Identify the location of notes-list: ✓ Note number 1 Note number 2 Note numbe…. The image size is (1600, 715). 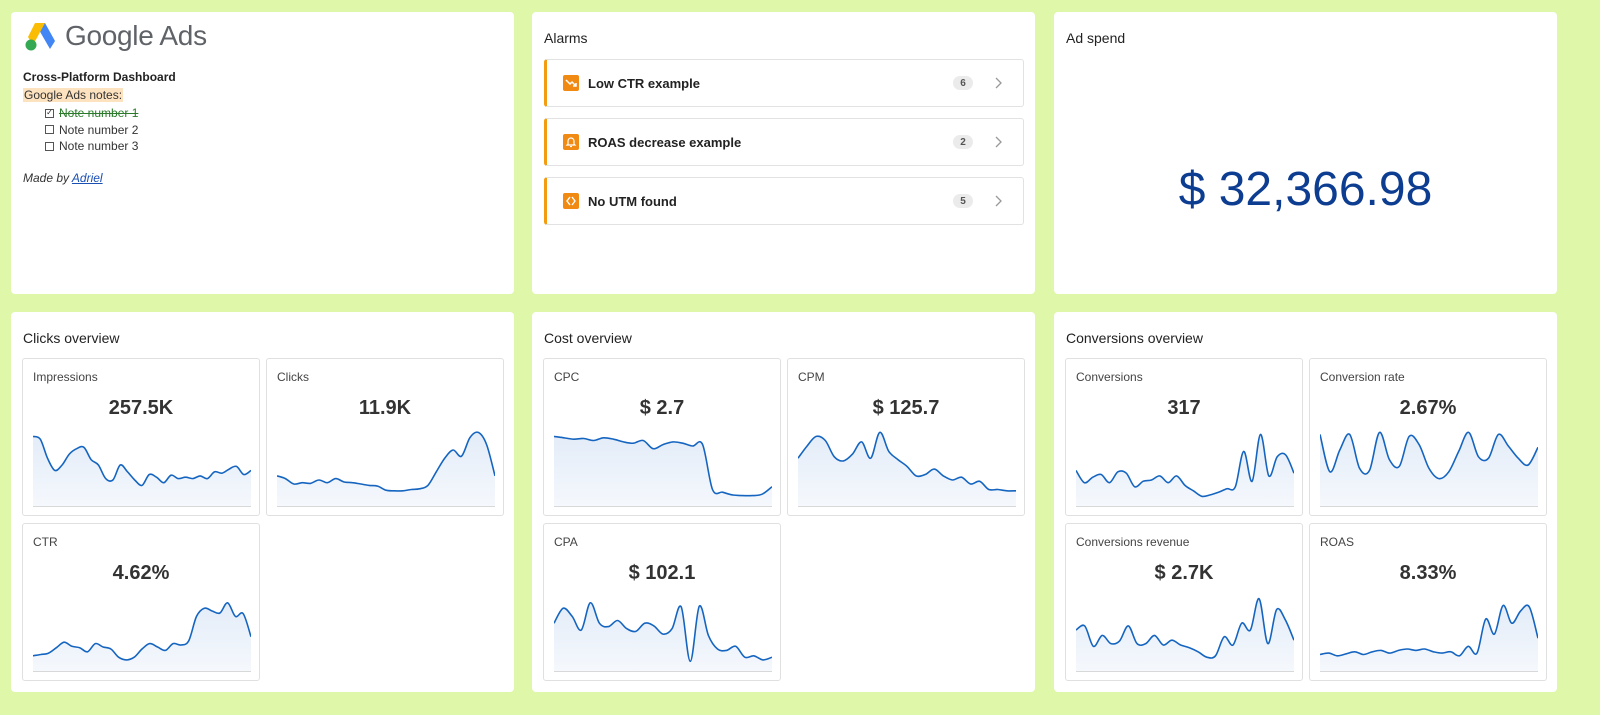
(91, 130).